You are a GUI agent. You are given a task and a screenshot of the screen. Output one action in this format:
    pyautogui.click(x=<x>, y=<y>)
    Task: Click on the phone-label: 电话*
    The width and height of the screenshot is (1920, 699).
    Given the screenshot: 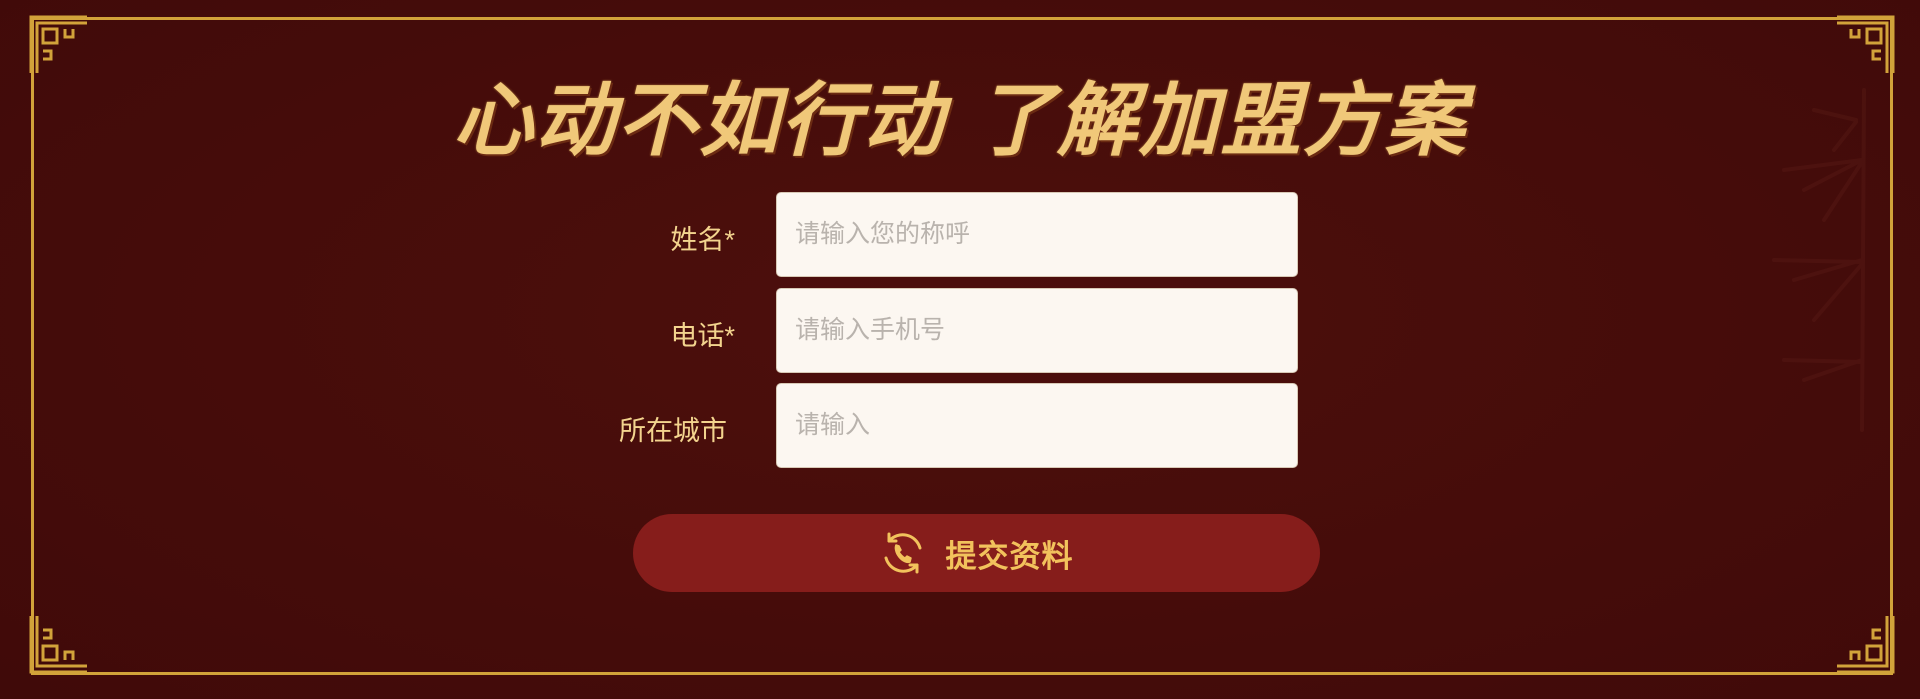 What is the action you would take?
    pyautogui.click(x=702, y=336)
    